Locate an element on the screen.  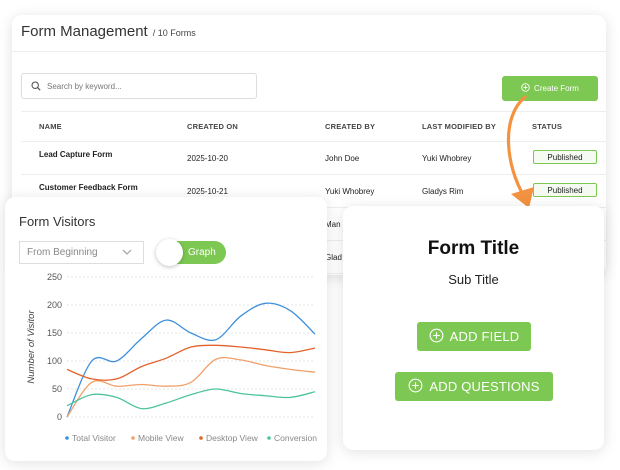
page-header: Form Management / 10 Forms is located at coordinates (108, 35).